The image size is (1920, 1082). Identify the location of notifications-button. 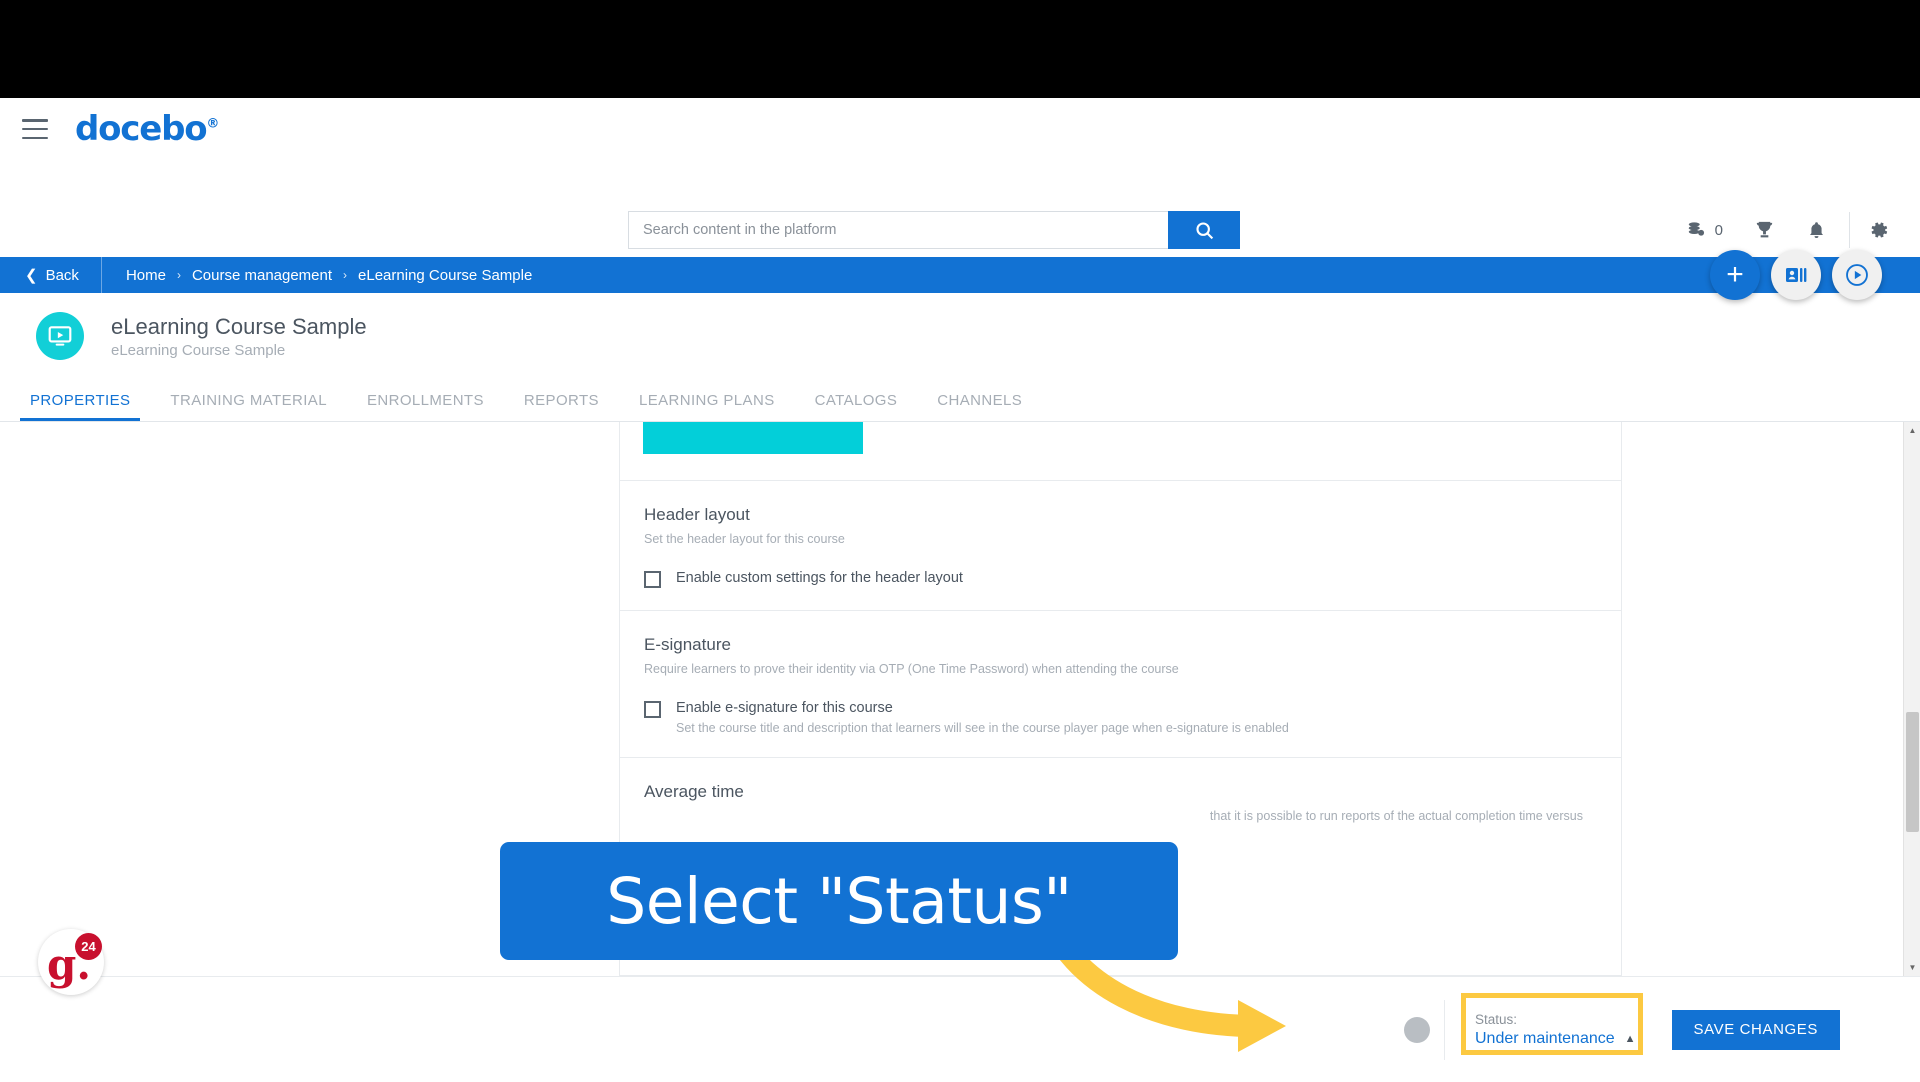
(1816, 230).